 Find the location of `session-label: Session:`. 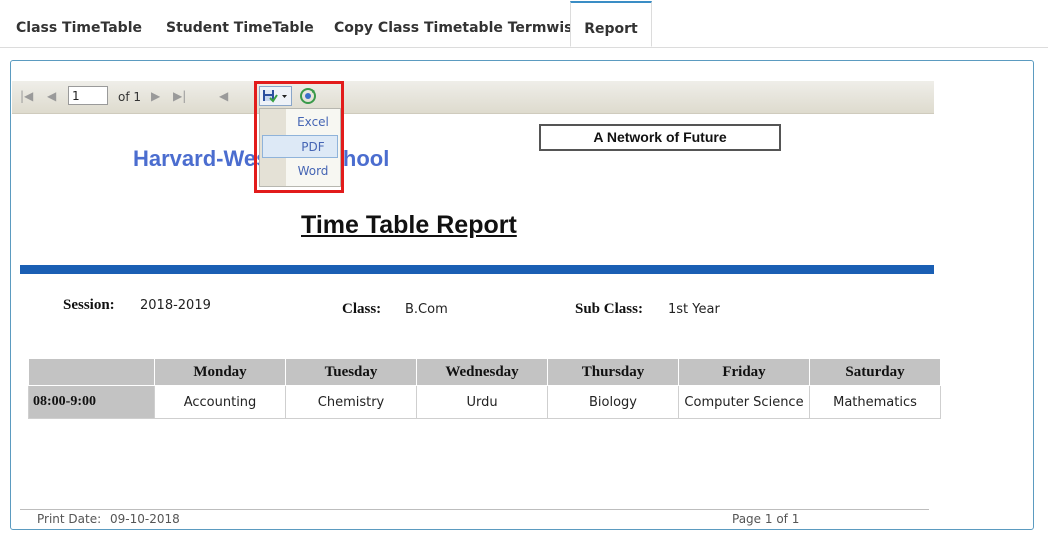

session-label: Session: is located at coordinates (89, 305).